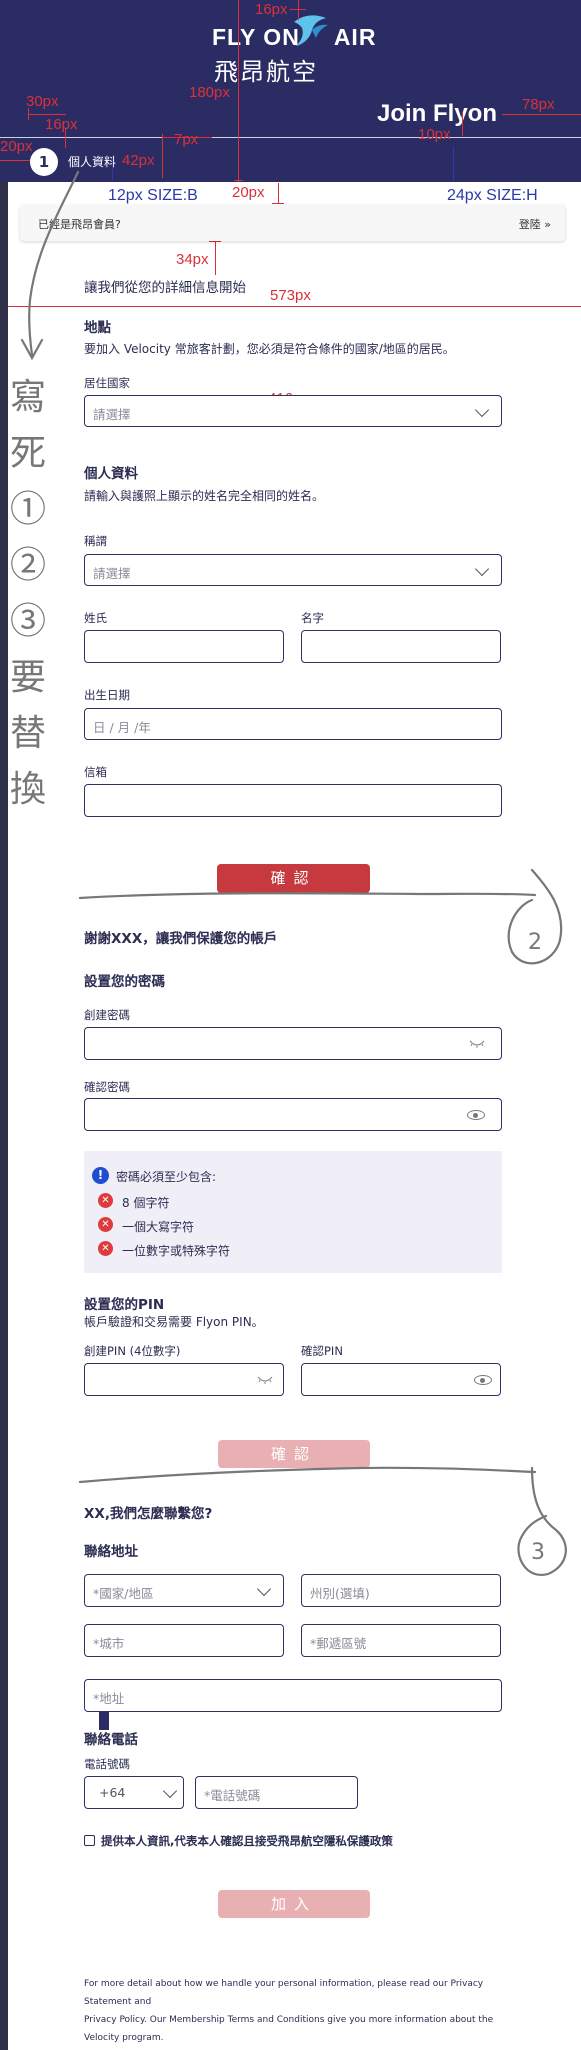  Describe the element at coordinates (538, 1552) in the screenshot. I see `handwritten-circle-3: 3` at that location.